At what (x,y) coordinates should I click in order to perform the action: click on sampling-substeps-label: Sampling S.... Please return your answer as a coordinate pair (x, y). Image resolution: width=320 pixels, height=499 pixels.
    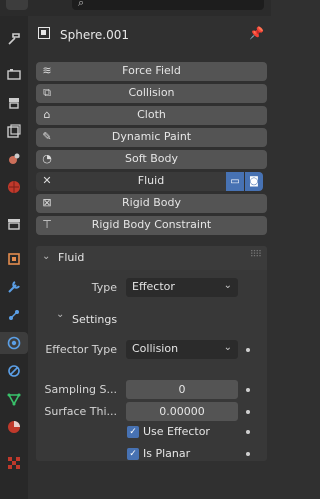
    Looking at the image, I should click on (80, 389).